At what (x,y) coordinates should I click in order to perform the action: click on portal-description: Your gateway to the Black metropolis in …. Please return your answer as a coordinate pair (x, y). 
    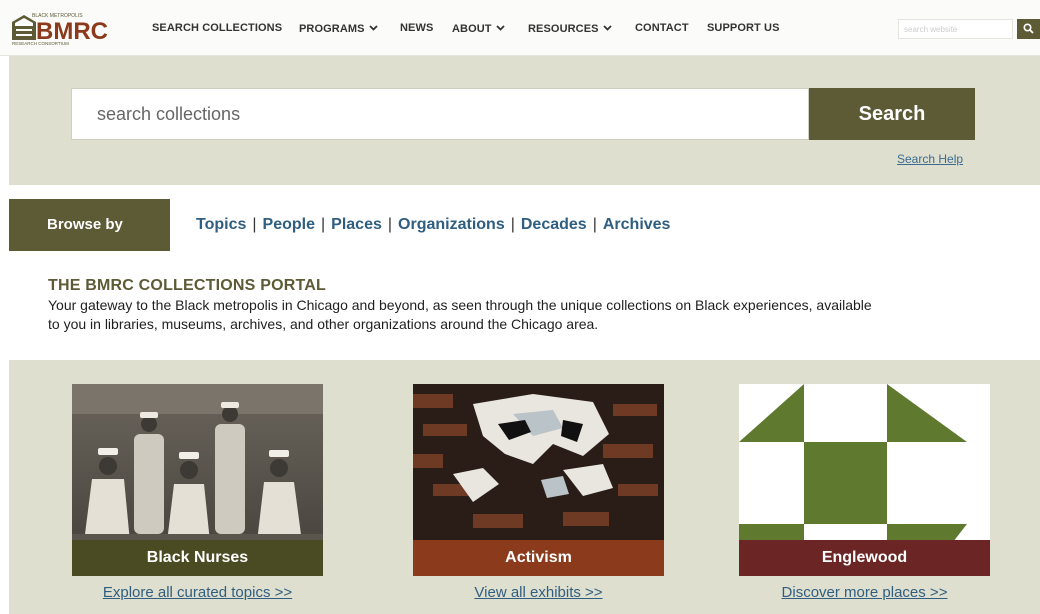
    Looking at the image, I should click on (460, 314).